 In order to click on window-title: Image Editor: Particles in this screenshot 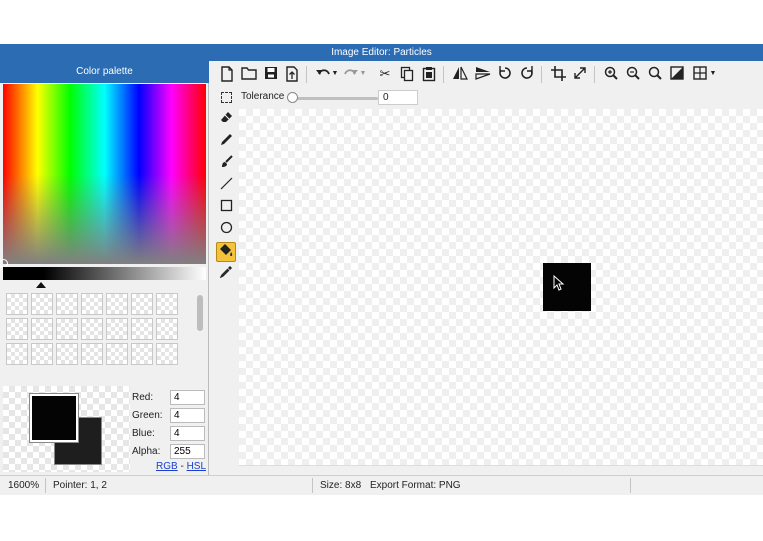, I will do `click(381, 52)`.